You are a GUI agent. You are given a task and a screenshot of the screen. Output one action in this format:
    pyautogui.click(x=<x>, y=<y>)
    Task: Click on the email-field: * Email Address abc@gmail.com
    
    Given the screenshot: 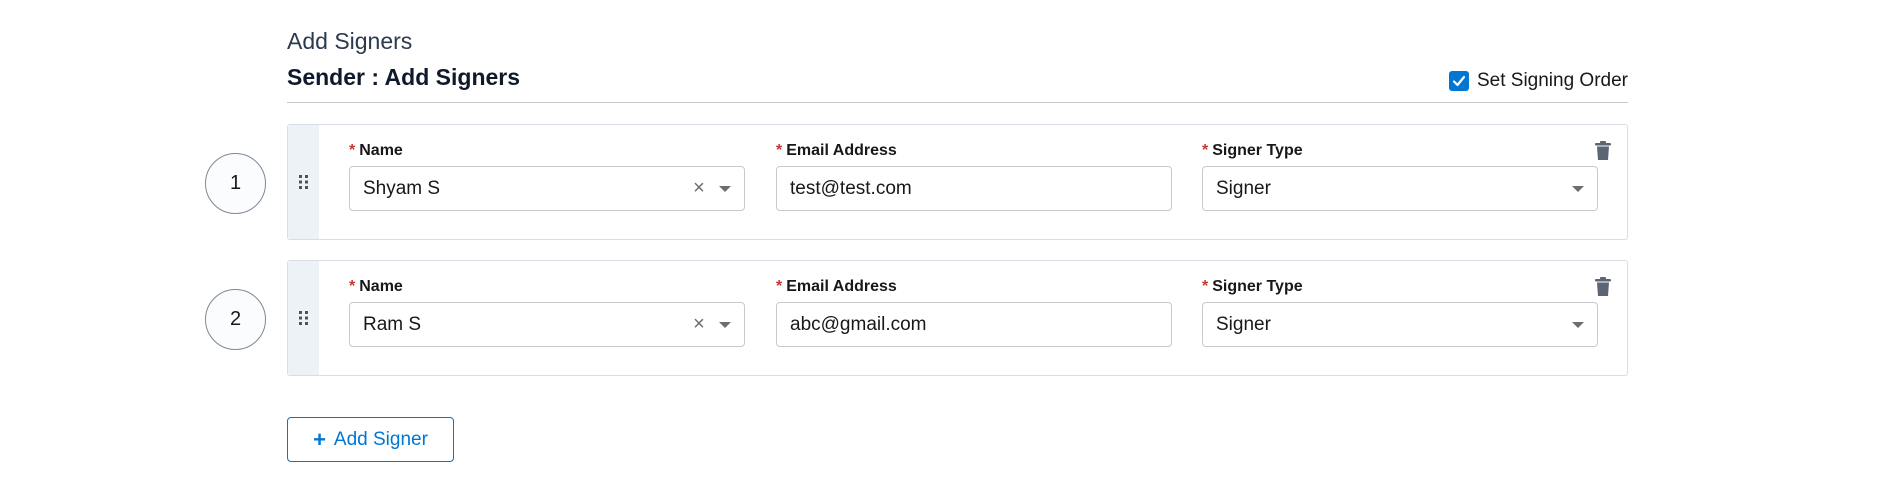 What is the action you would take?
    pyautogui.click(x=974, y=312)
    